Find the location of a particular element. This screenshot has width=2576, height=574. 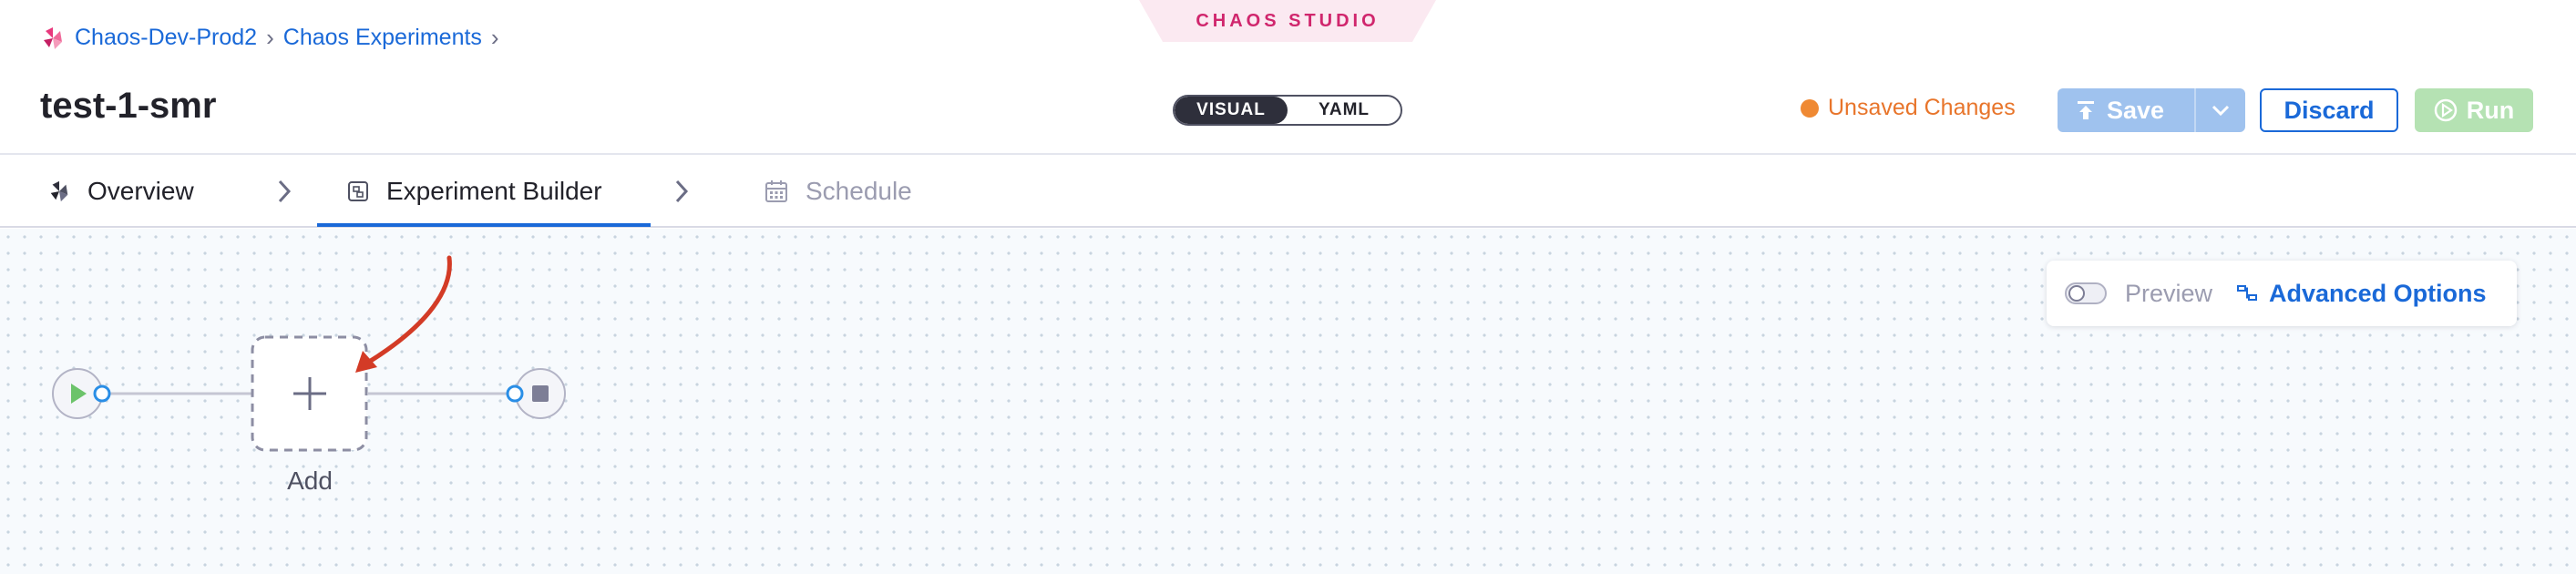

upload-icon is located at coordinates (2086, 110).